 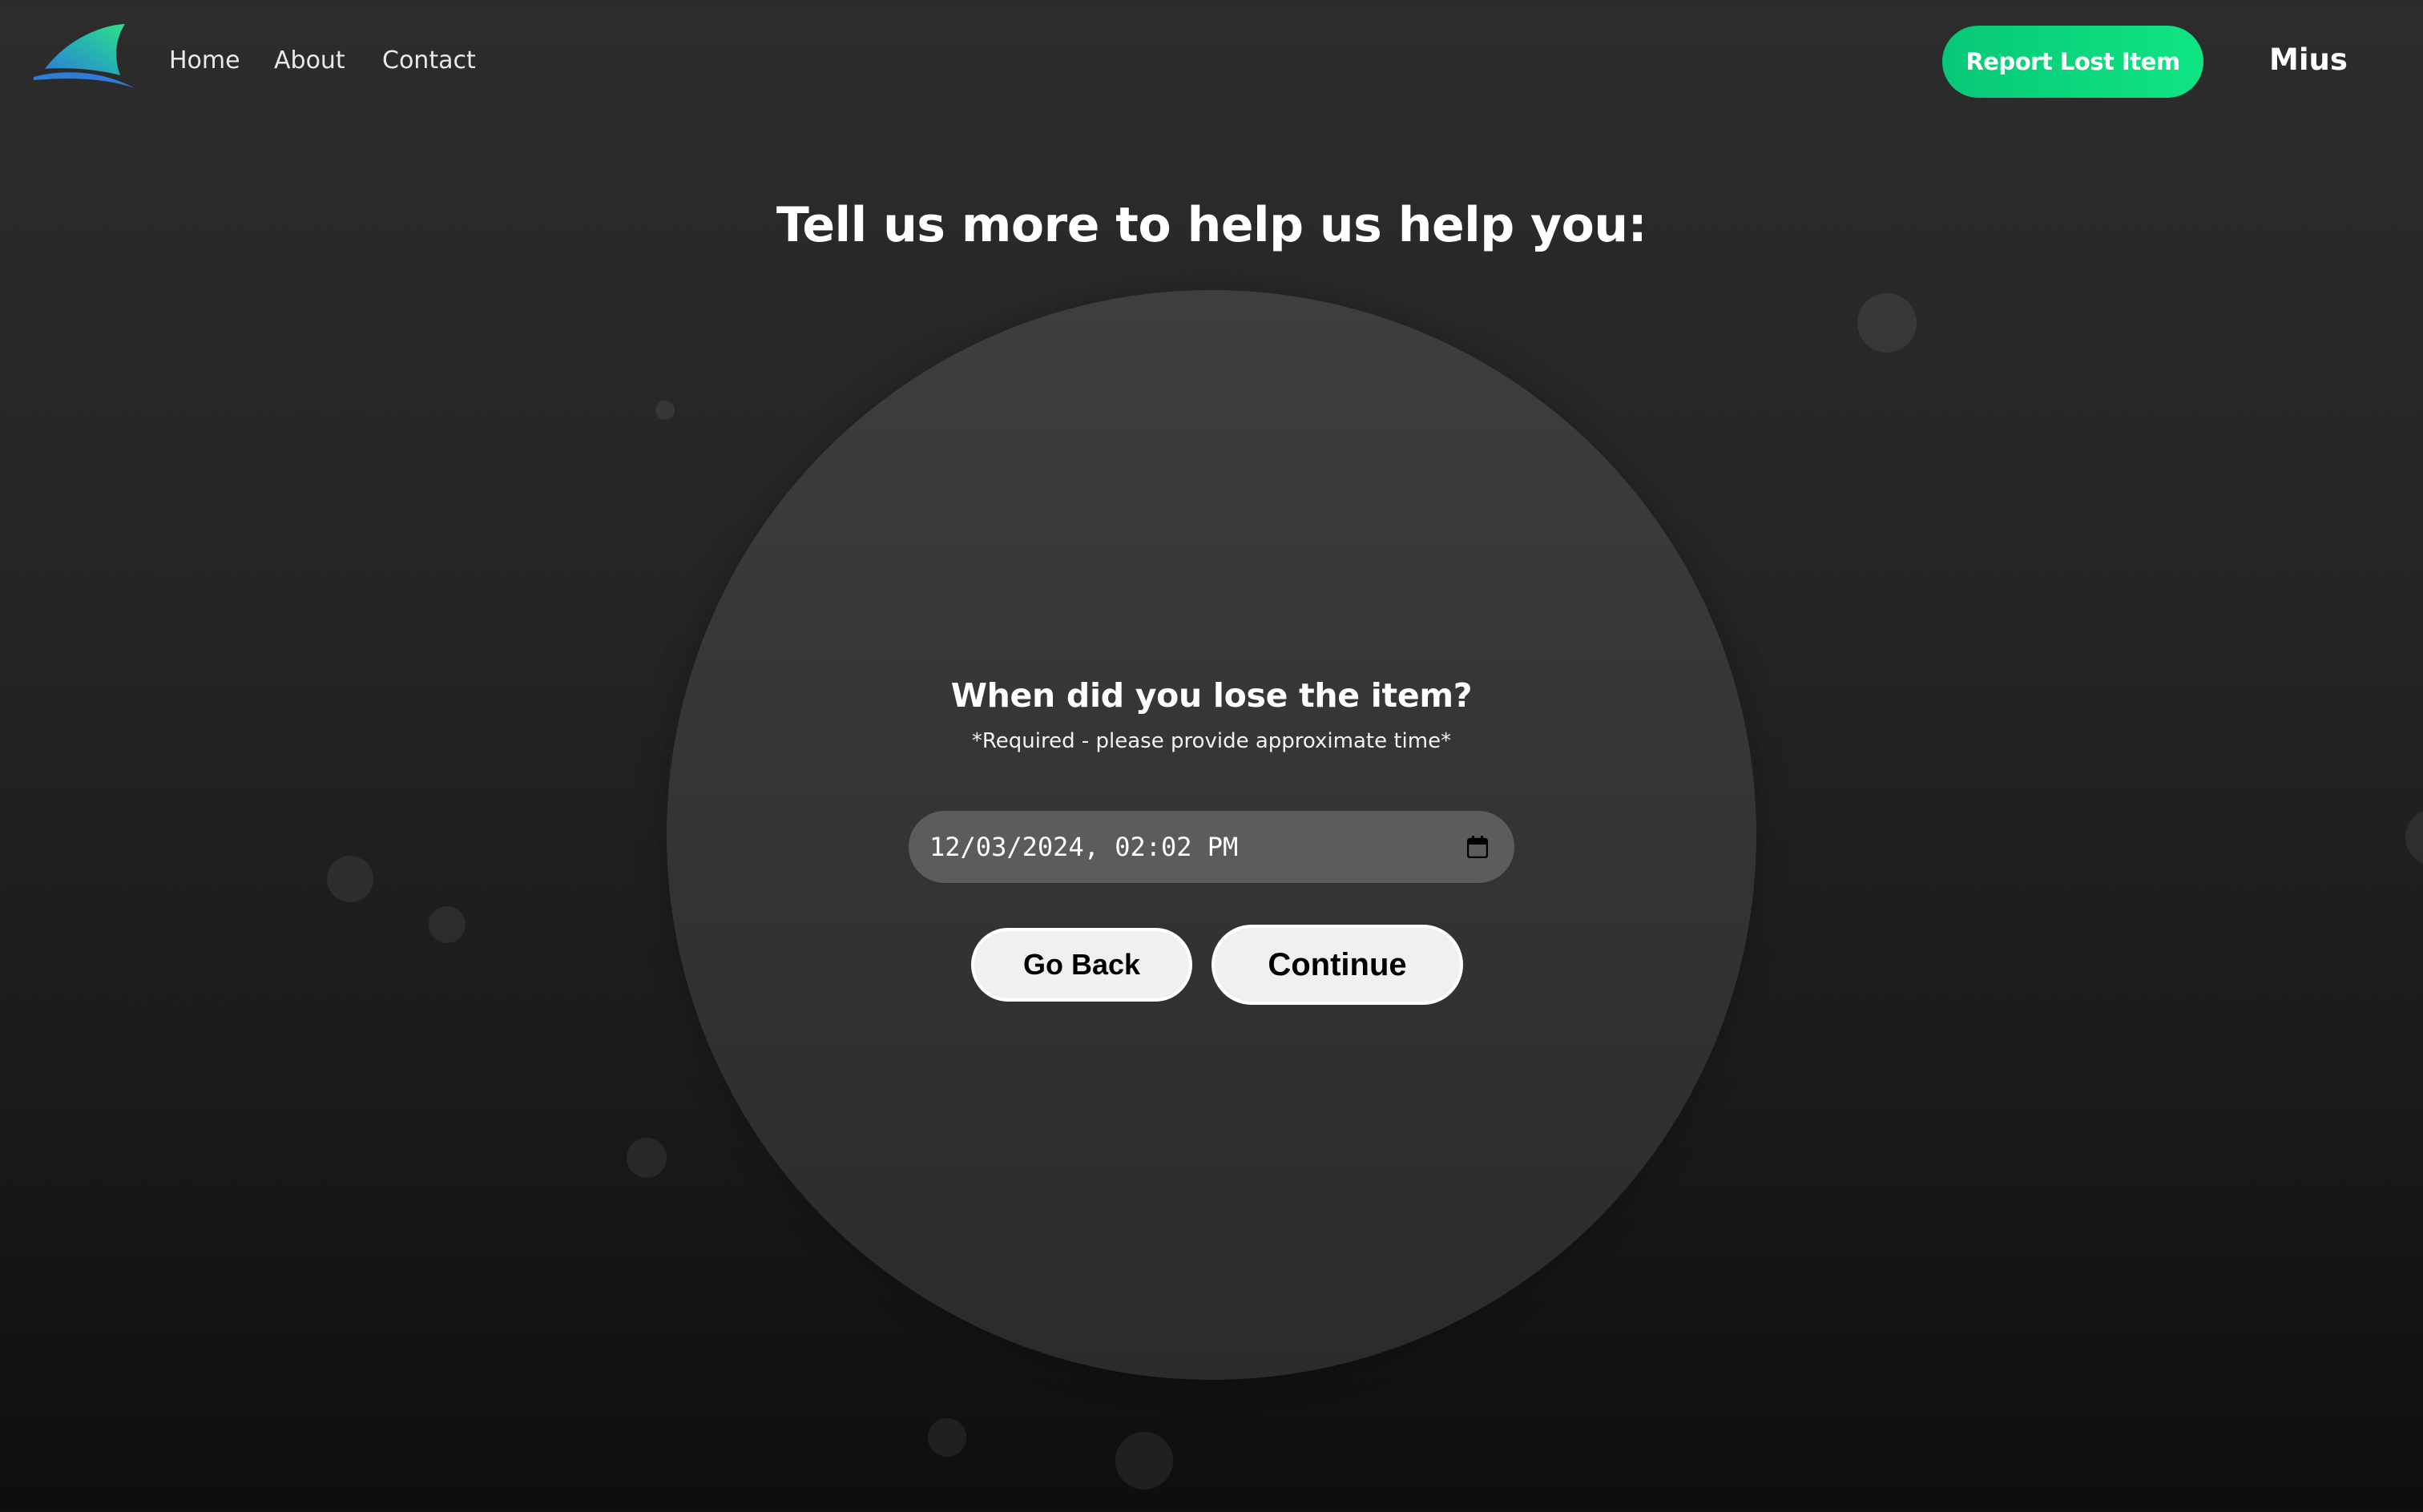 What do you see at coordinates (1211, 695) in the screenshot?
I see `question-heading: When did you lose the item?` at bounding box center [1211, 695].